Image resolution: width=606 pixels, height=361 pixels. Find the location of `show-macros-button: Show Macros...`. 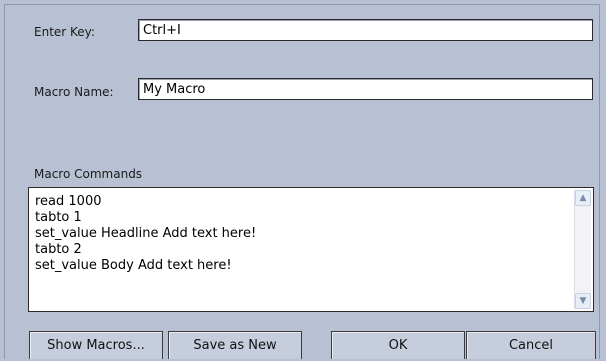

show-macros-button: Show Macros... is located at coordinates (96, 345).